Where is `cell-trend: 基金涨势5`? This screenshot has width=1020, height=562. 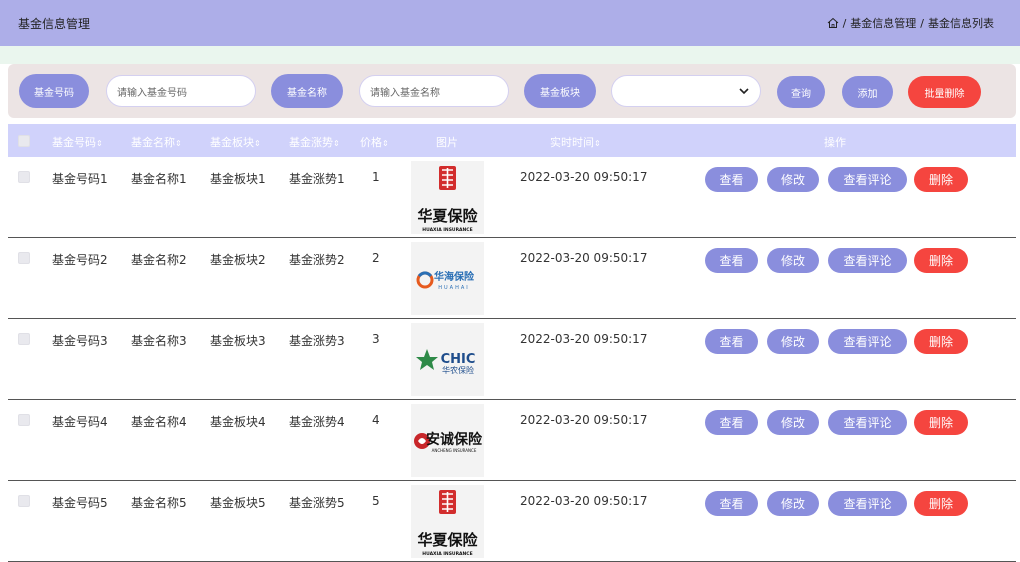 cell-trend: 基金涨势5 is located at coordinates (317, 503).